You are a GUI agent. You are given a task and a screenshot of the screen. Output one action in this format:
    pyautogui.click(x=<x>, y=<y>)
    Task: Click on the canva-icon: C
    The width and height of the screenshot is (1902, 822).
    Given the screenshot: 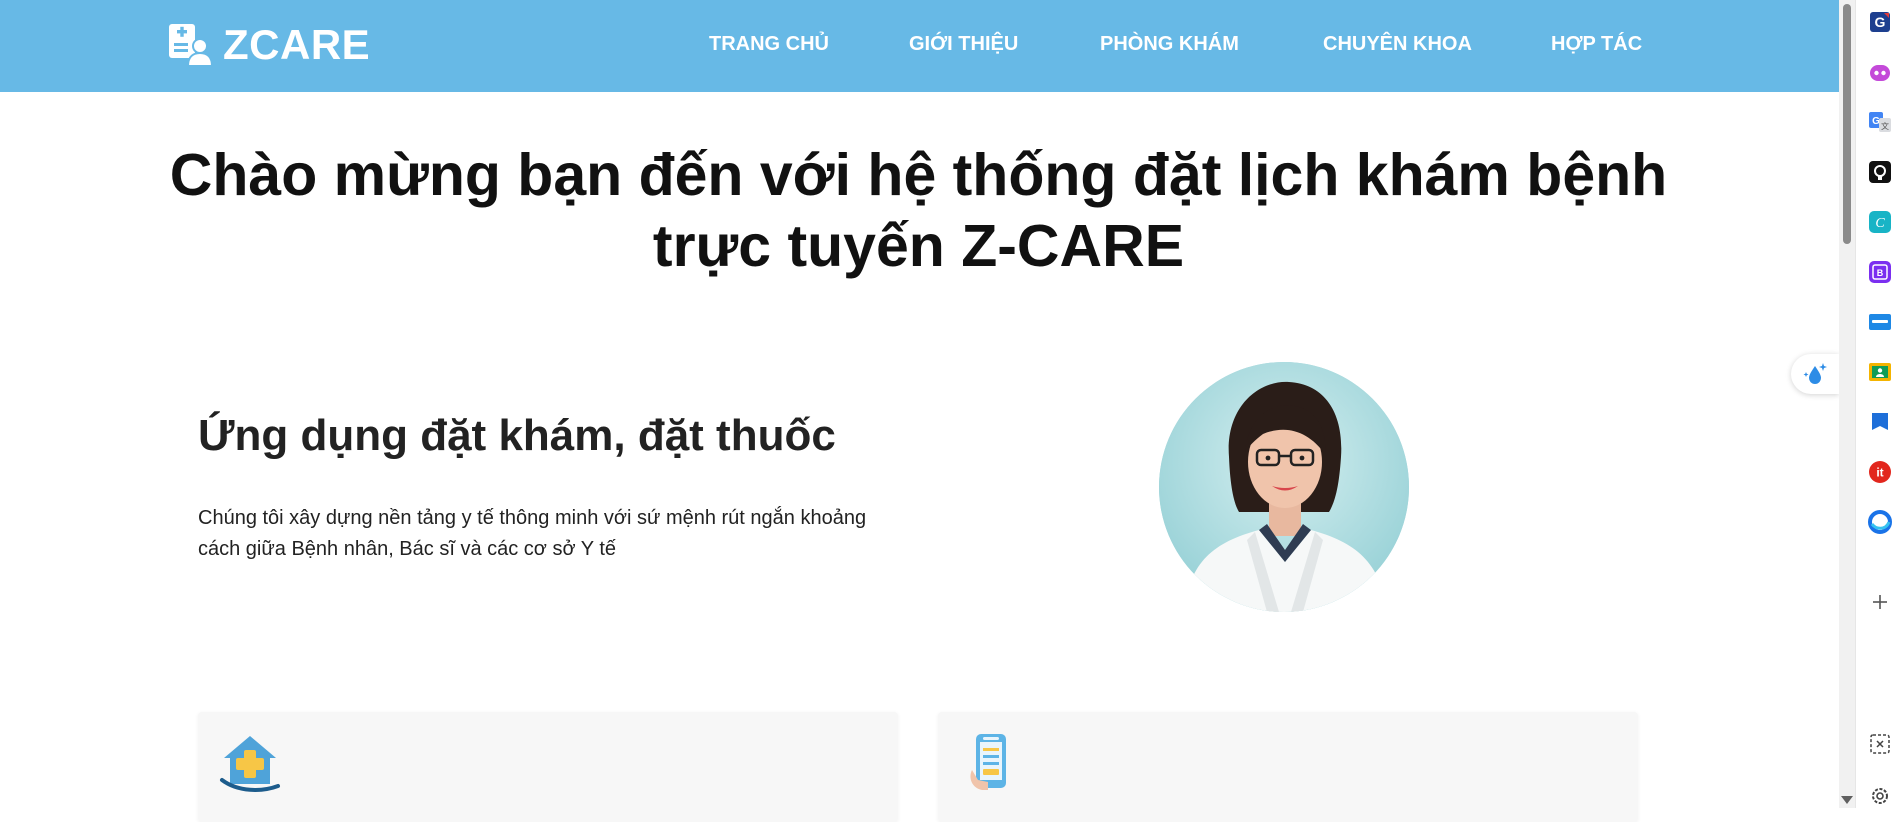 What is the action you would take?
    pyautogui.click(x=1880, y=222)
    